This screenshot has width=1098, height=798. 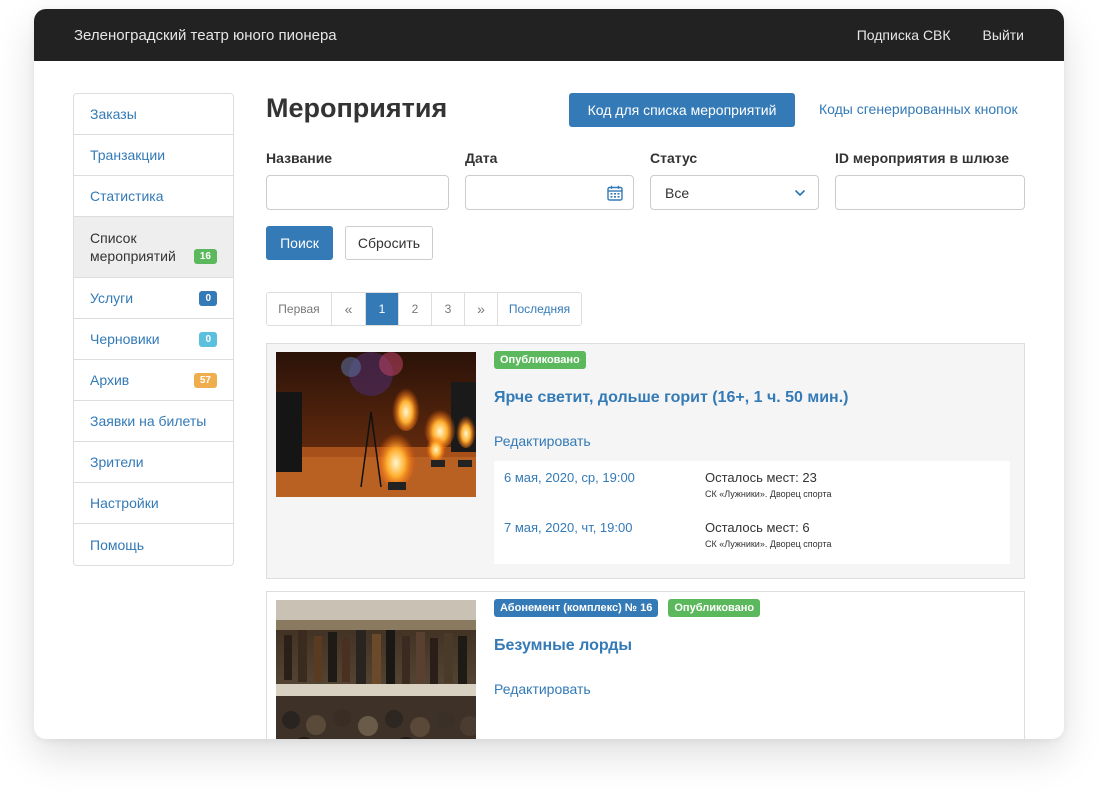 I want to click on session-seats: Осталось мест: 6, so click(x=757, y=527).